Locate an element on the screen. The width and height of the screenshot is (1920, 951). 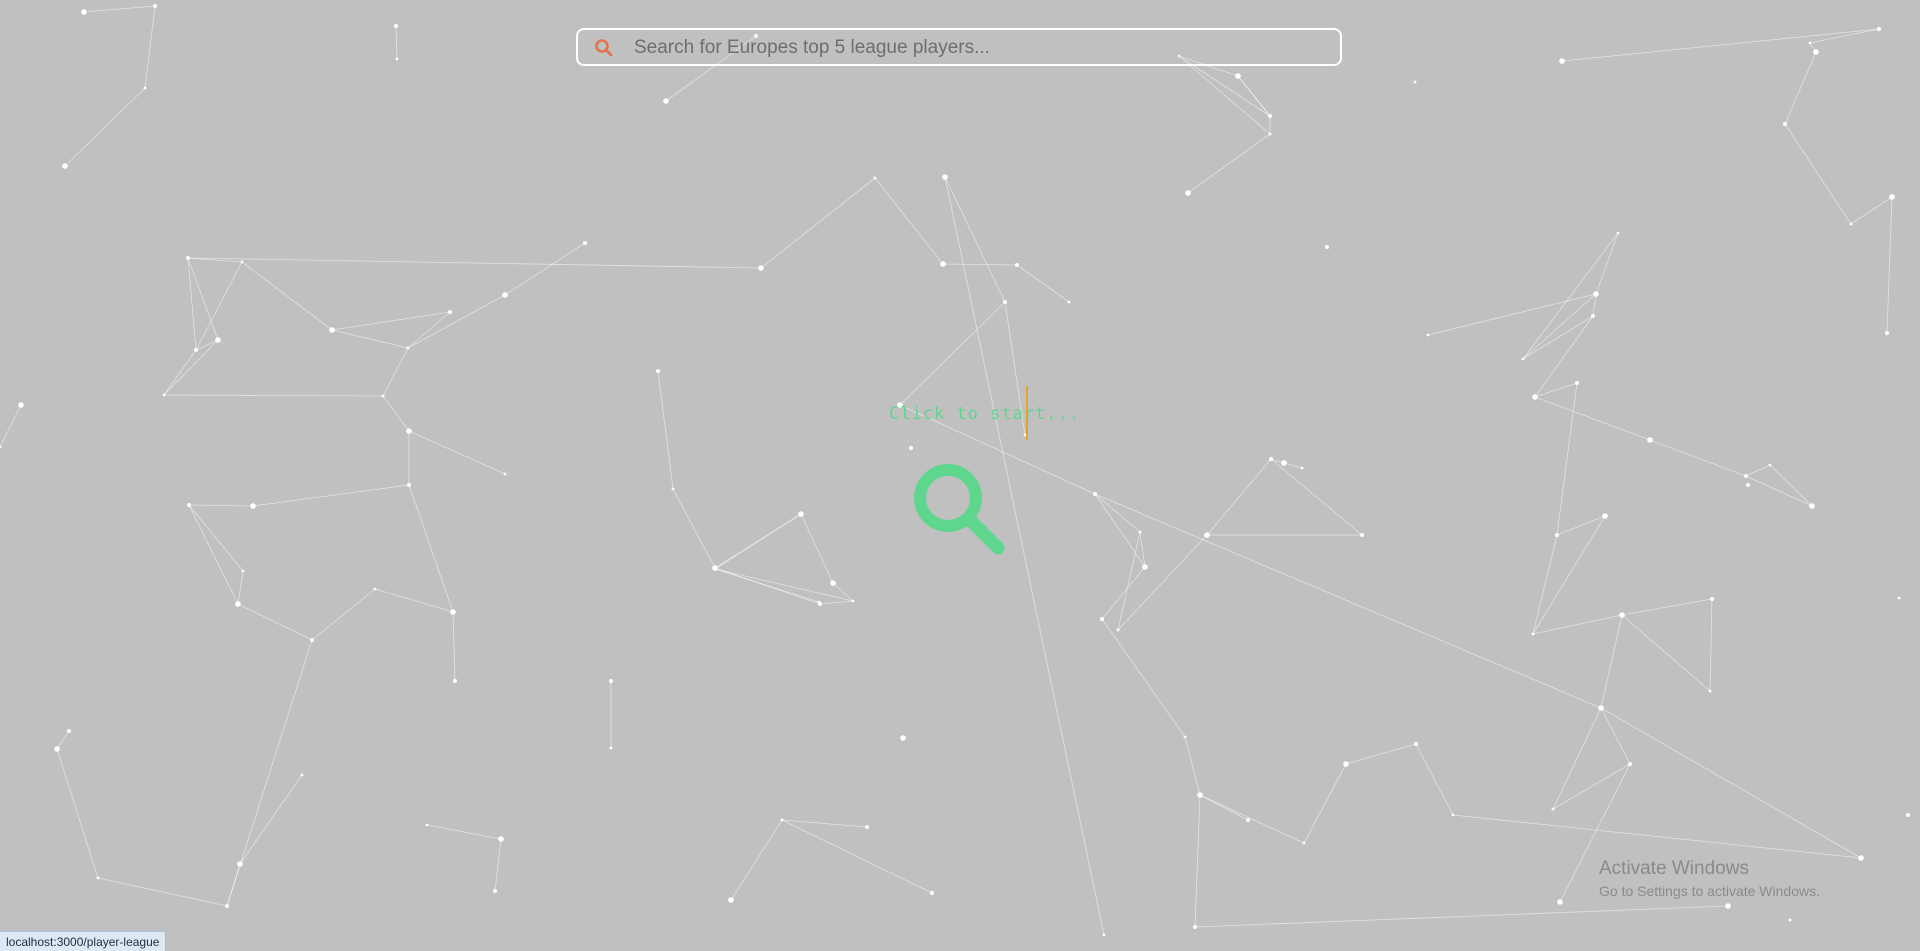
search-input is located at coordinates (979, 48).